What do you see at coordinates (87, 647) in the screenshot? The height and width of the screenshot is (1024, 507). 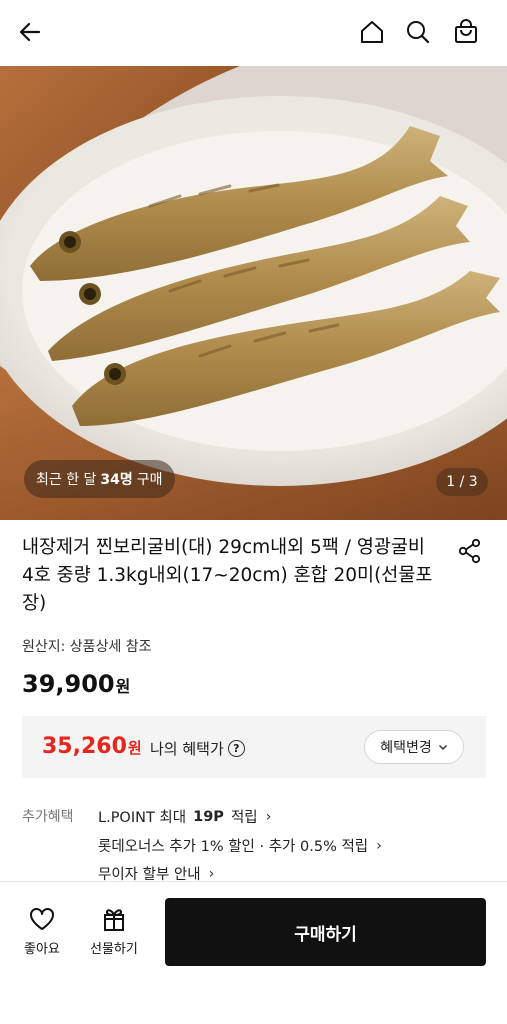 I see `origin-info: 원산지: 상품상세 참조` at bounding box center [87, 647].